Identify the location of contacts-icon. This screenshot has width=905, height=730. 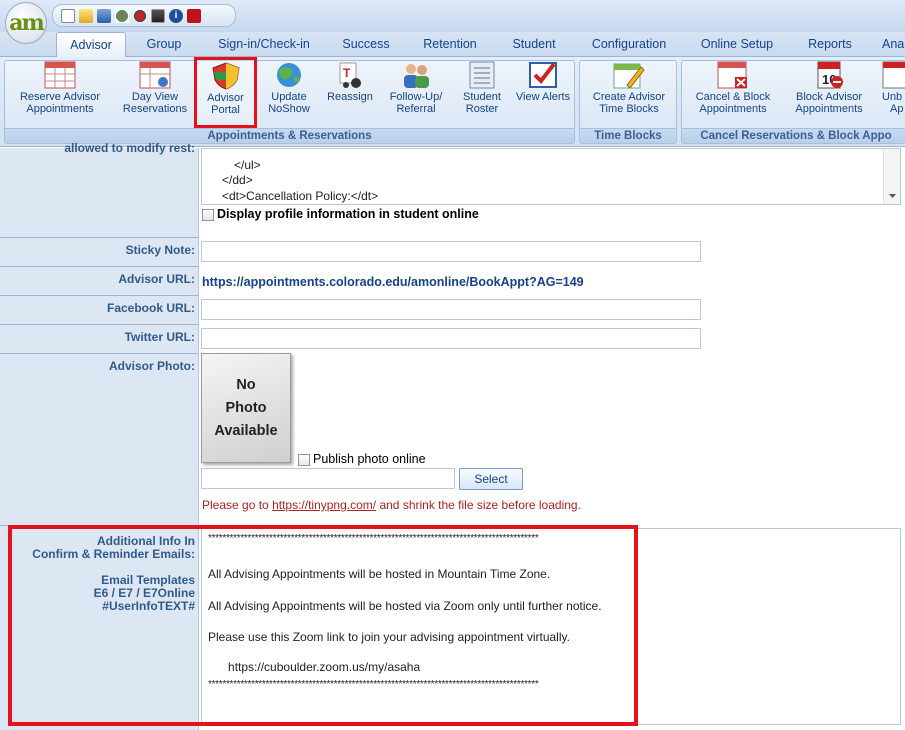
(158, 15).